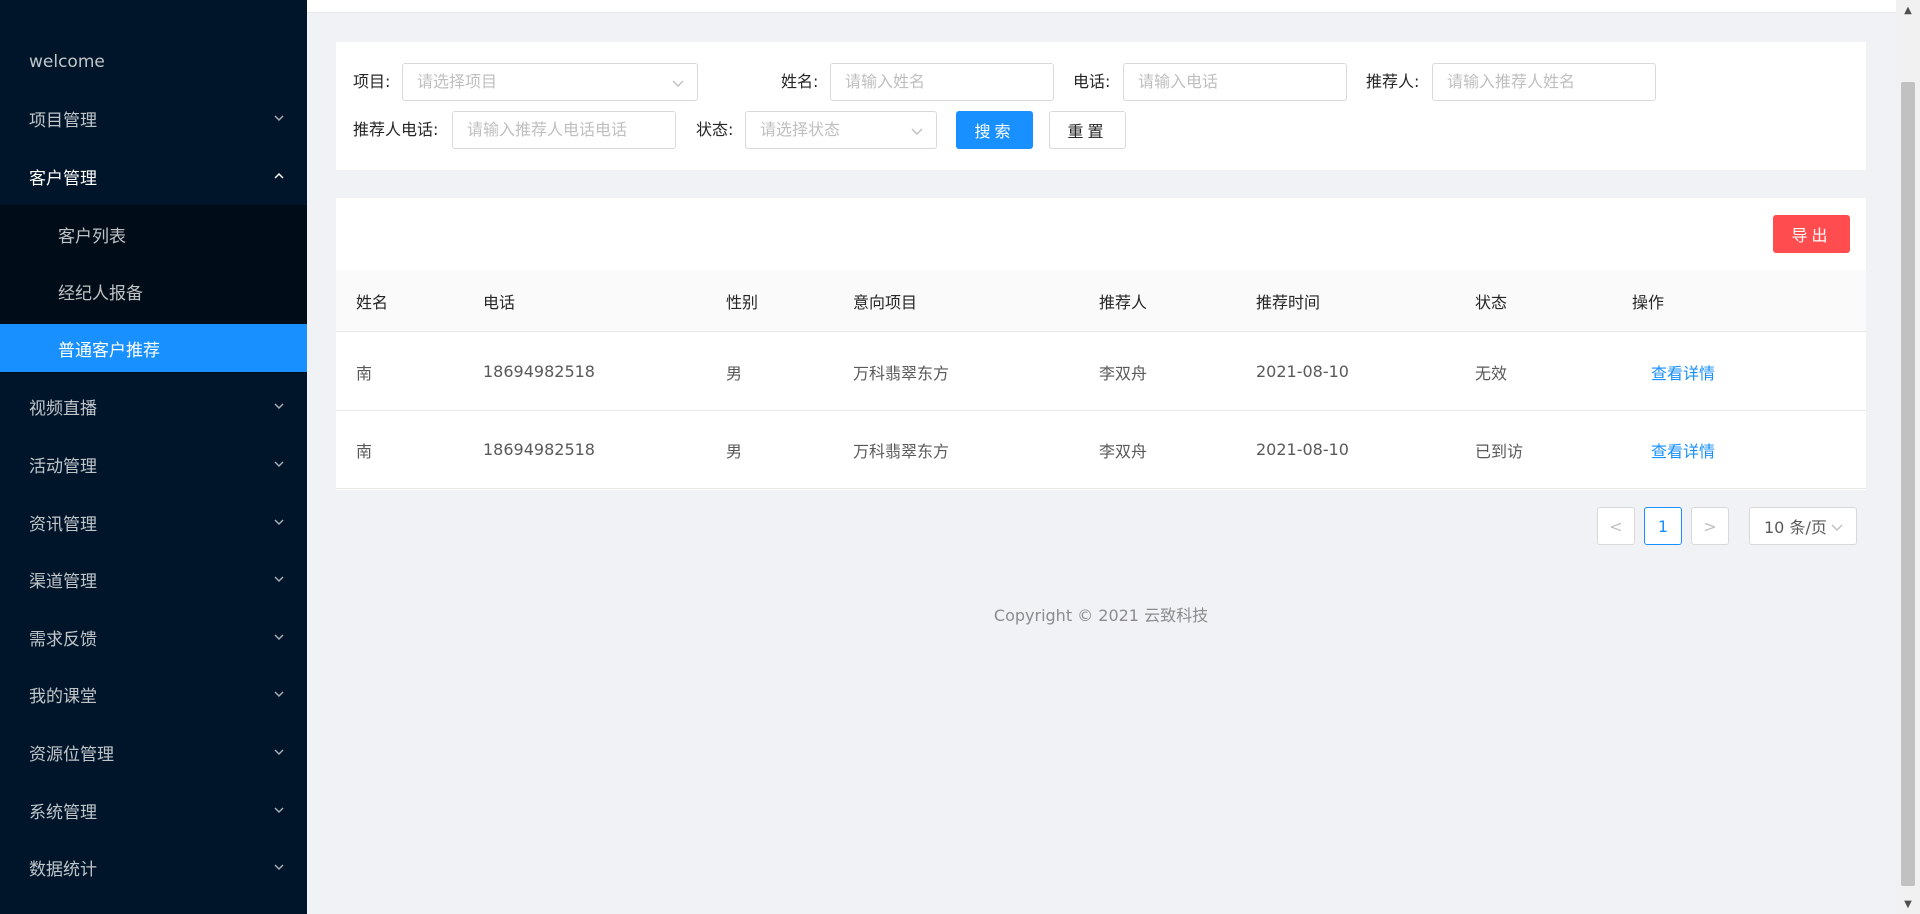  What do you see at coordinates (1511, 81) in the screenshot?
I see `referrer-input-placeholder: 请输入推荐人姓名` at bounding box center [1511, 81].